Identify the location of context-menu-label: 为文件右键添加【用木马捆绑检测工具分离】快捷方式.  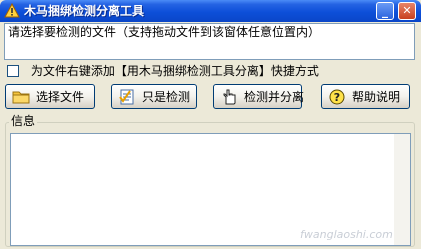
(174, 71).